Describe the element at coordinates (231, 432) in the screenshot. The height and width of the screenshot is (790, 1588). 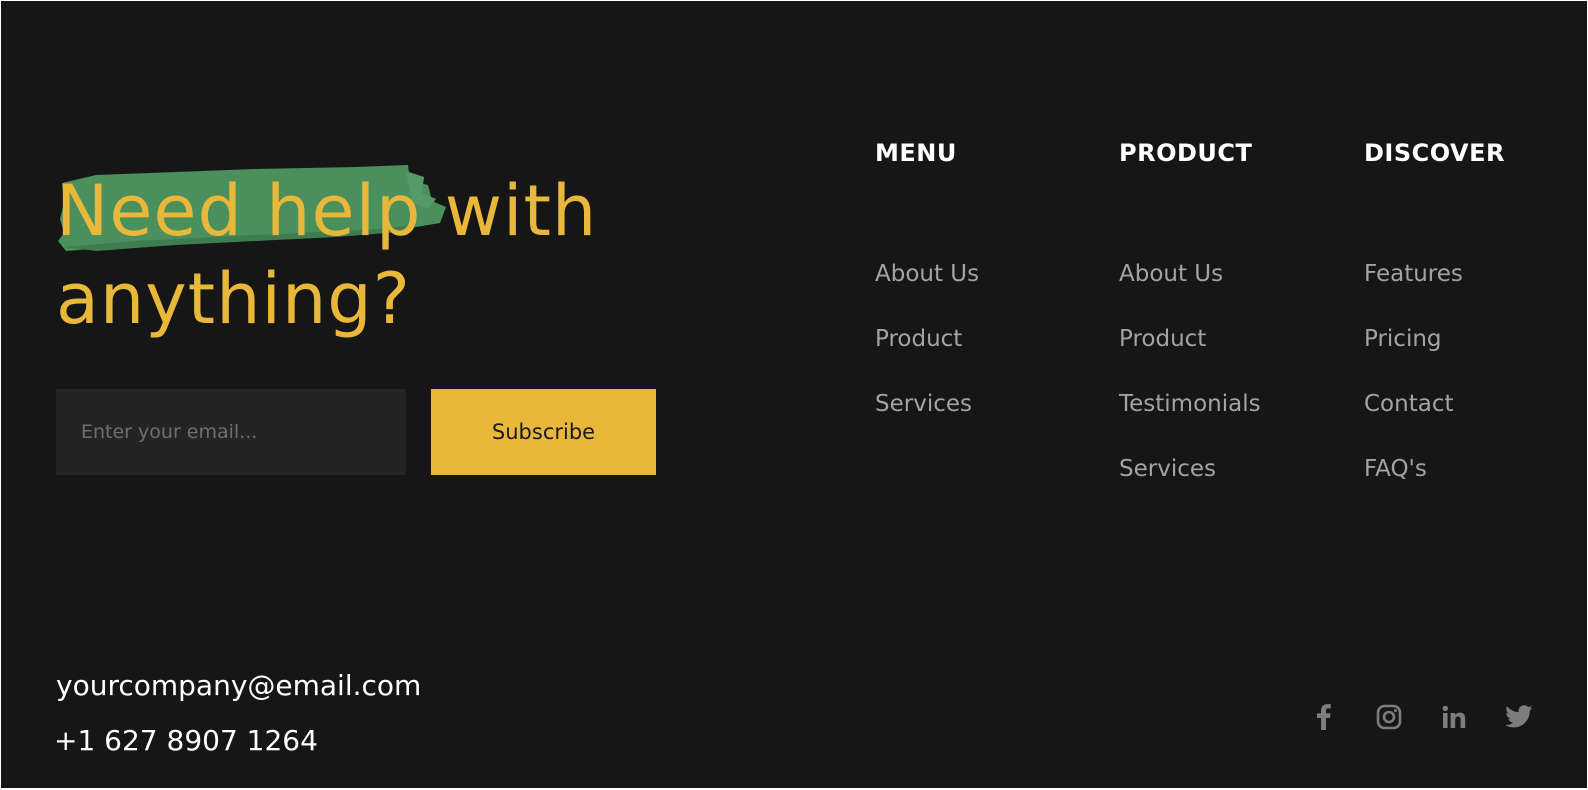
I see `email-input` at that location.